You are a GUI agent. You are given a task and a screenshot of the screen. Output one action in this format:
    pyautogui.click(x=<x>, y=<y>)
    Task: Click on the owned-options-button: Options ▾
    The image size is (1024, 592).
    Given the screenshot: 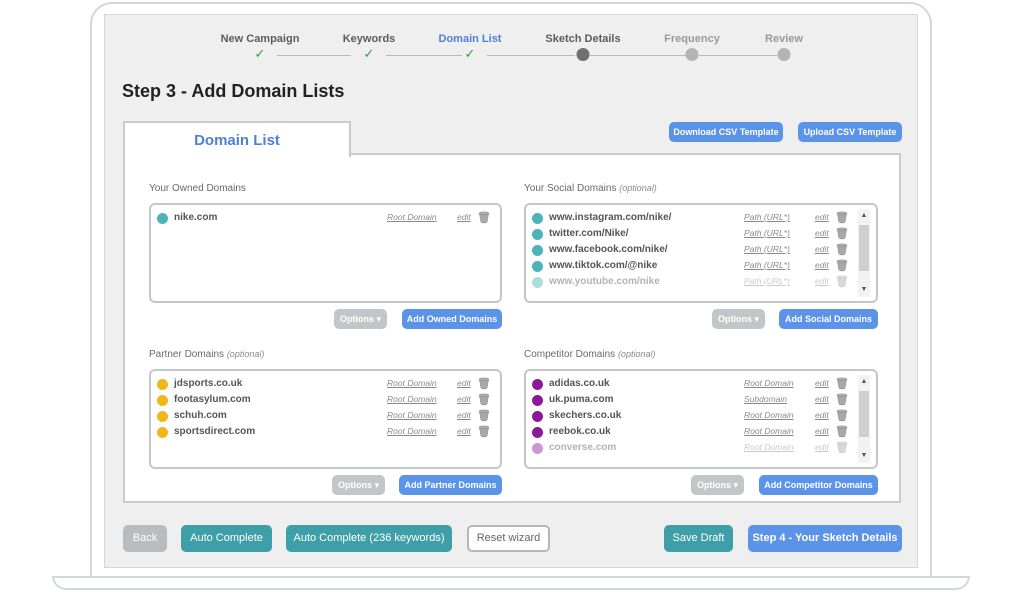 What is the action you would take?
    pyautogui.click(x=360, y=319)
    